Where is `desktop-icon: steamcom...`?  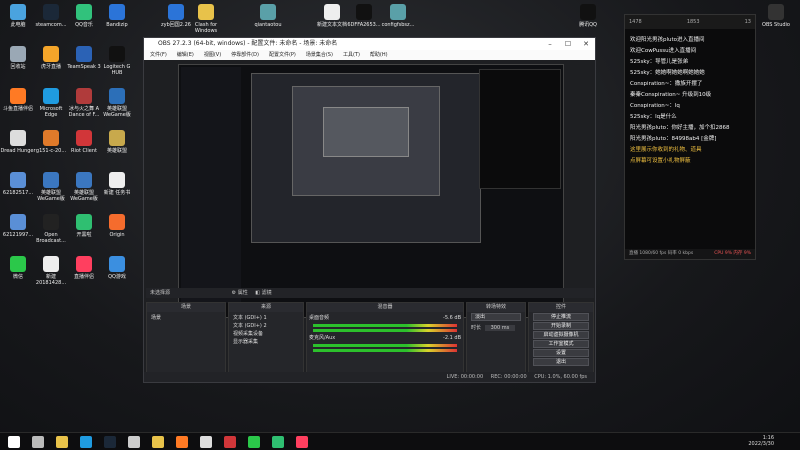 desktop-icon: steamcom... is located at coordinates (51, 16).